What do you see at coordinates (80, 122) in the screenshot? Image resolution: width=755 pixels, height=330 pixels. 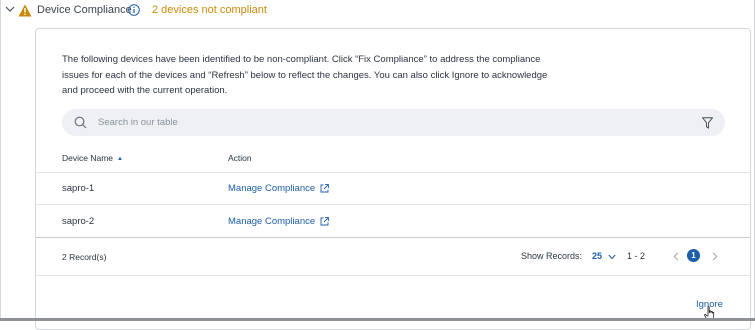 I see `search-icon` at bounding box center [80, 122].